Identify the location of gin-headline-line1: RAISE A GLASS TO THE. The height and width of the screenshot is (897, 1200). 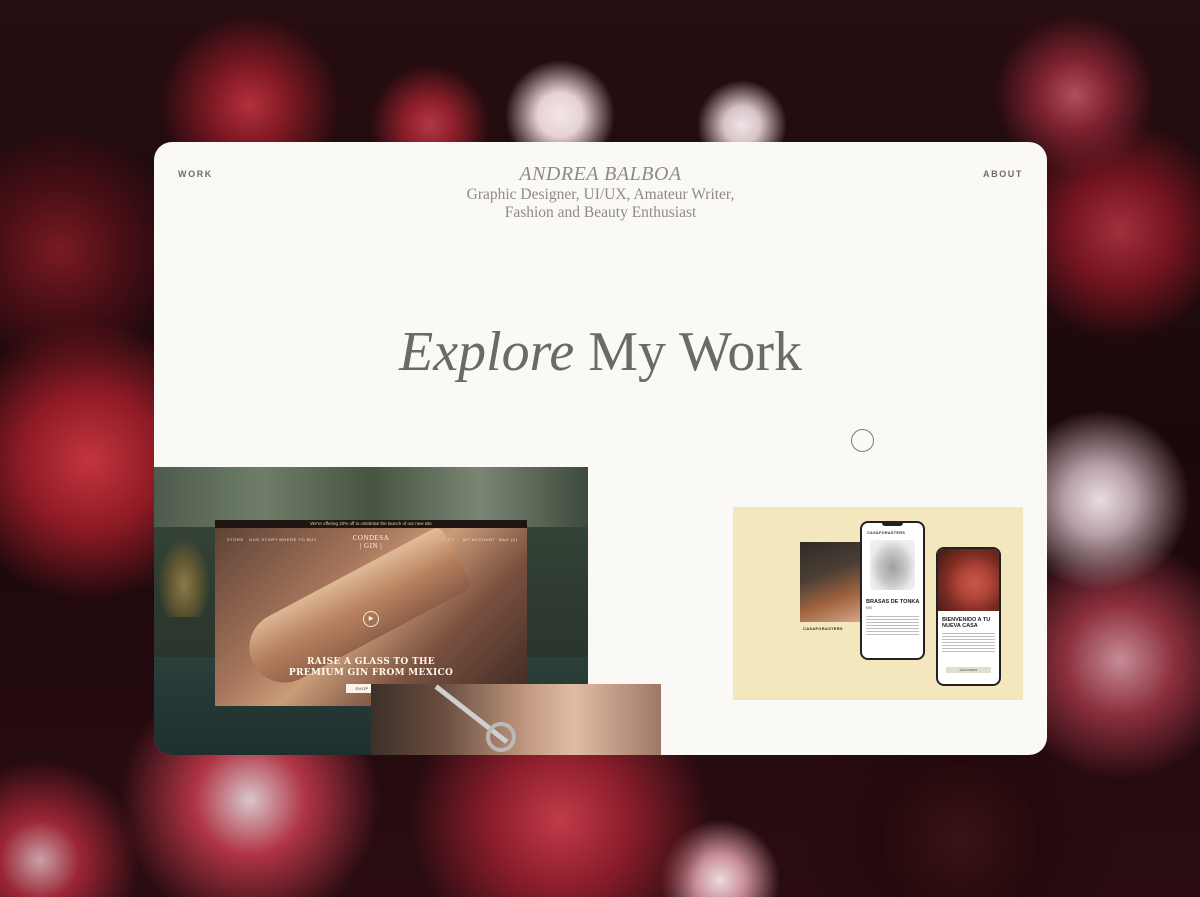
(371, 662).